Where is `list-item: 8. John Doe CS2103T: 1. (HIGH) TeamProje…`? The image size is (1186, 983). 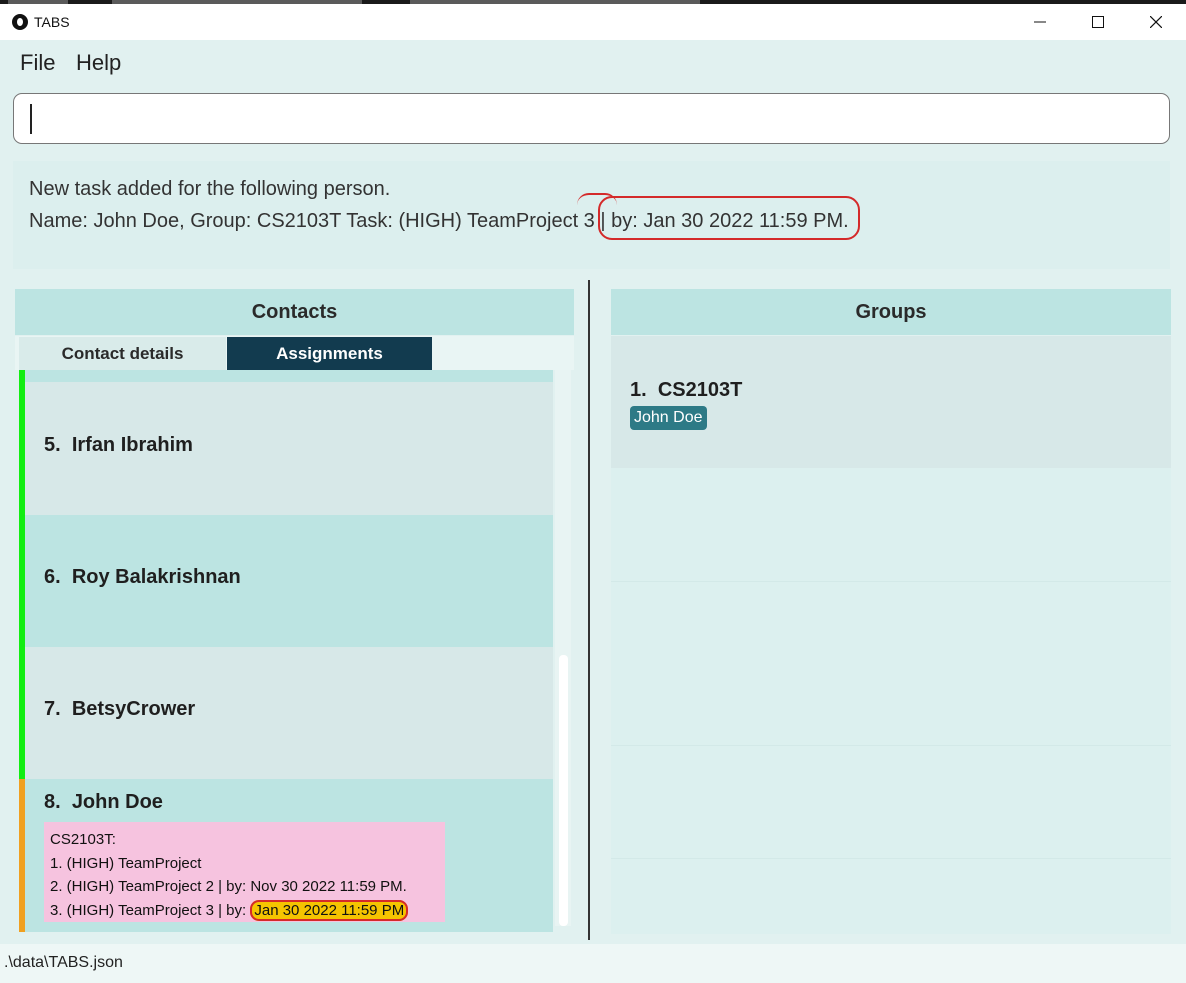
list-item: 8. John Doe CS2103T: 1. (HIGH) TeamProje… is located at coordinates (286, 855).